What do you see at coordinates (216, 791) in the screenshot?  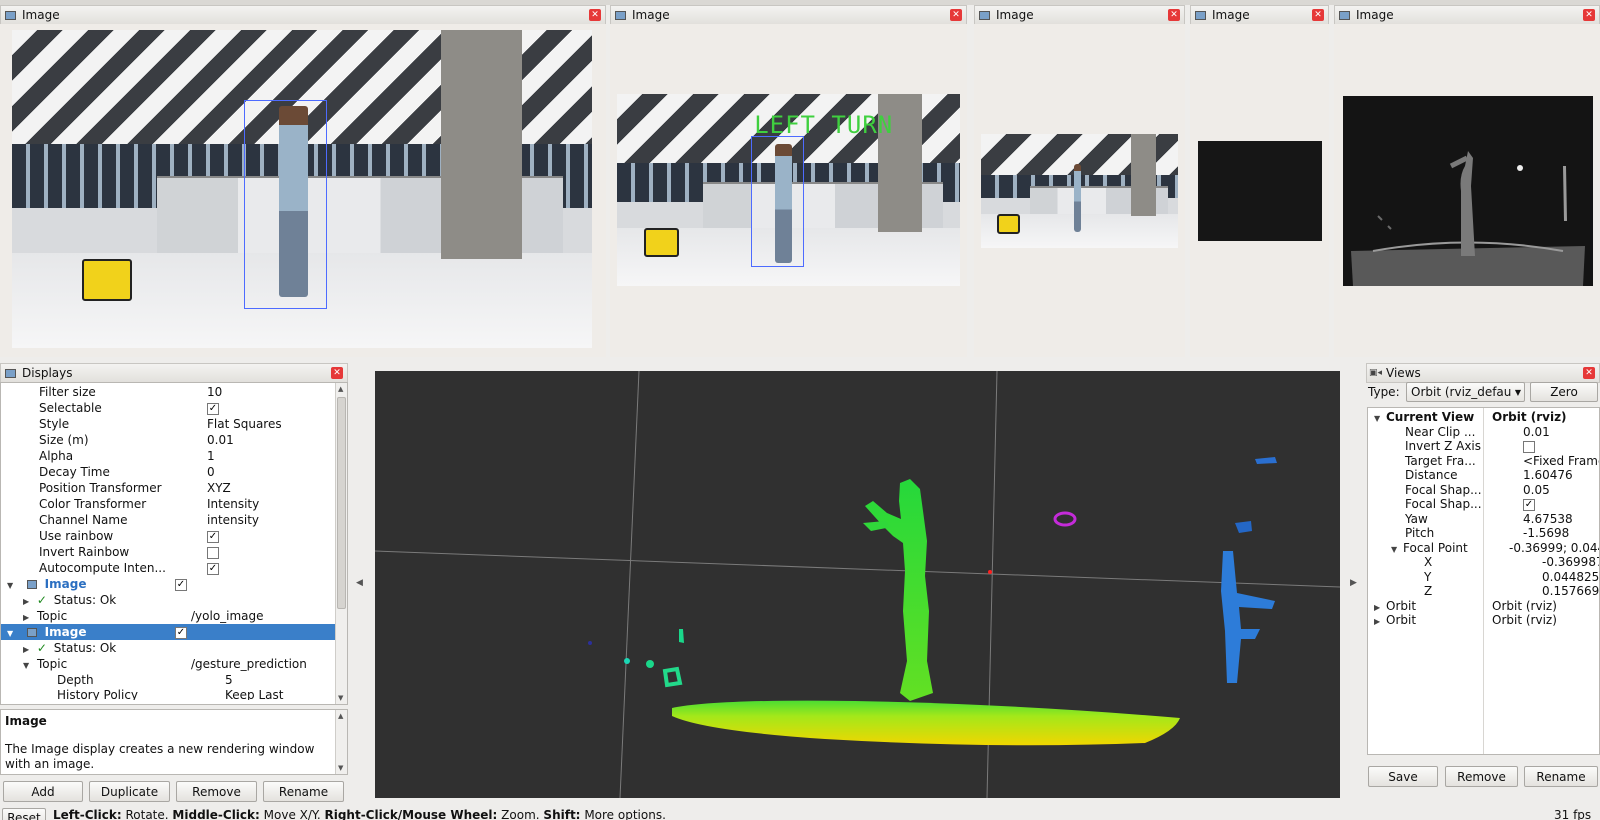 I see `remove-button: Remove` at bounding box center [216, 791].